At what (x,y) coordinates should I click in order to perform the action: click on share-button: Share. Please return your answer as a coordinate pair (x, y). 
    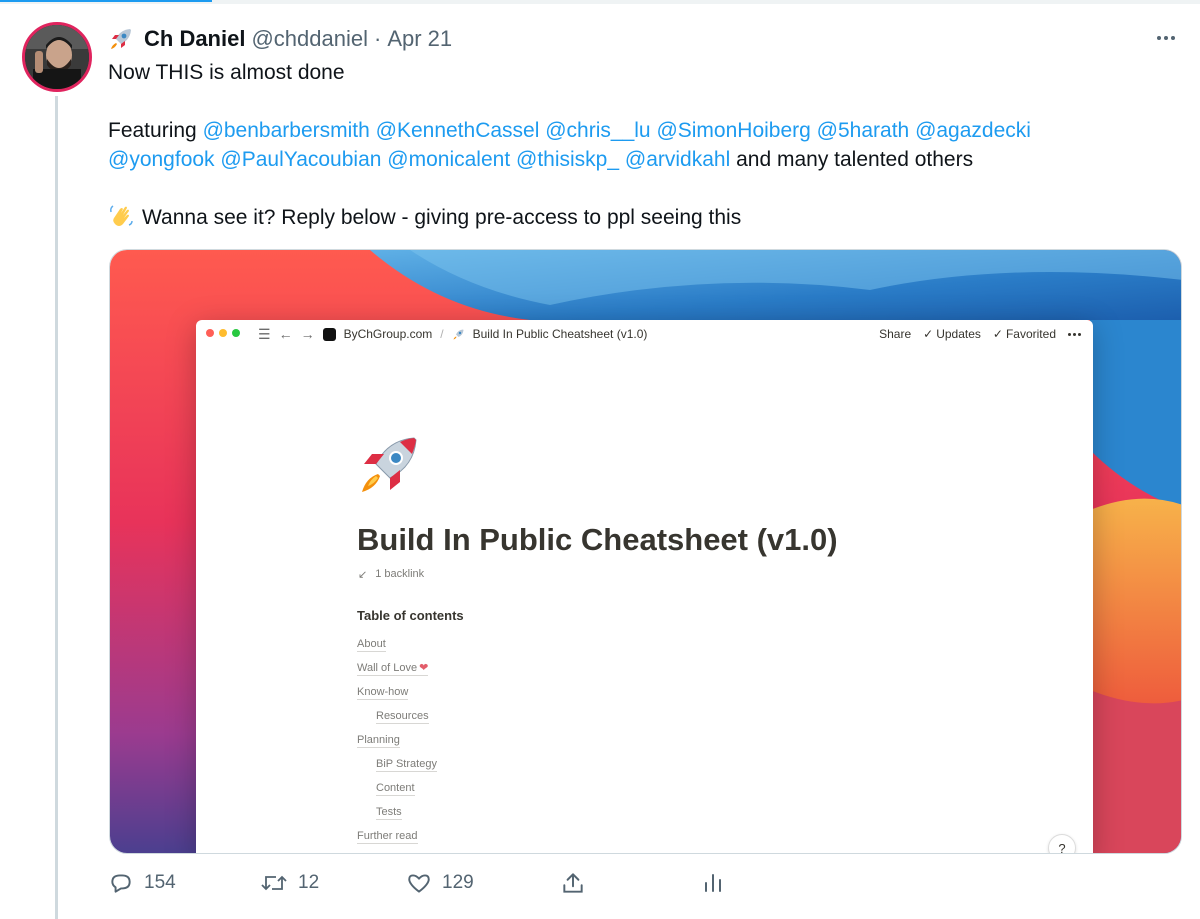
    Looking at the image, I should click on (895, 334).